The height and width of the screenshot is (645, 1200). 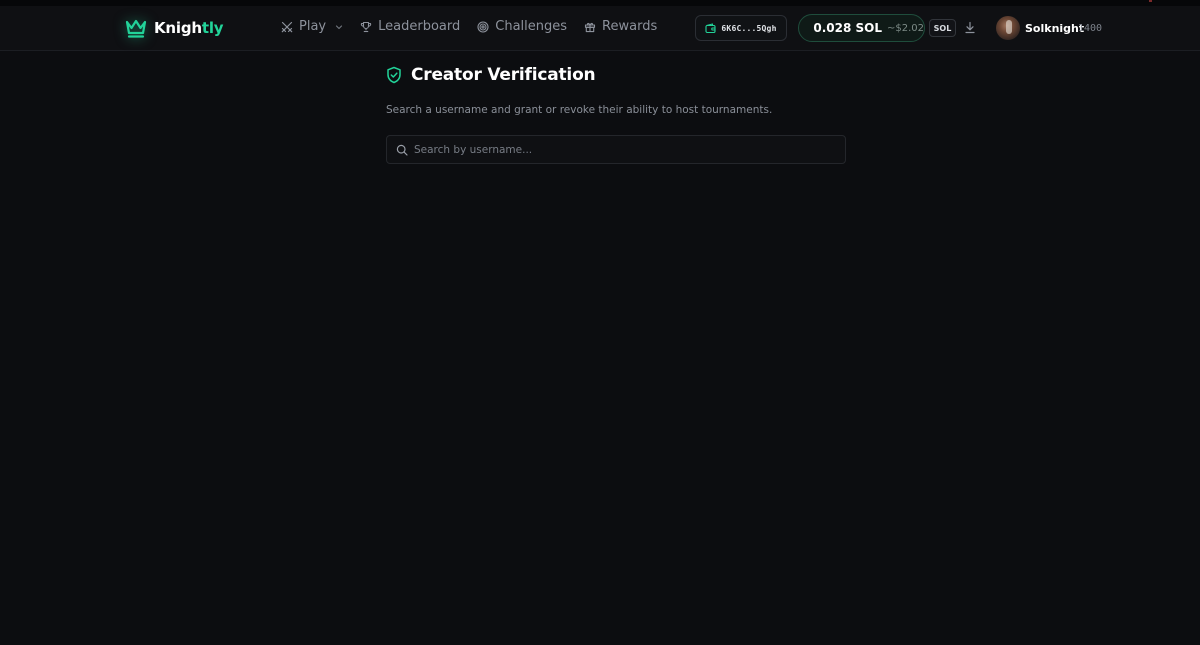 I want to click on target-icon, so click(x=483, y=26).